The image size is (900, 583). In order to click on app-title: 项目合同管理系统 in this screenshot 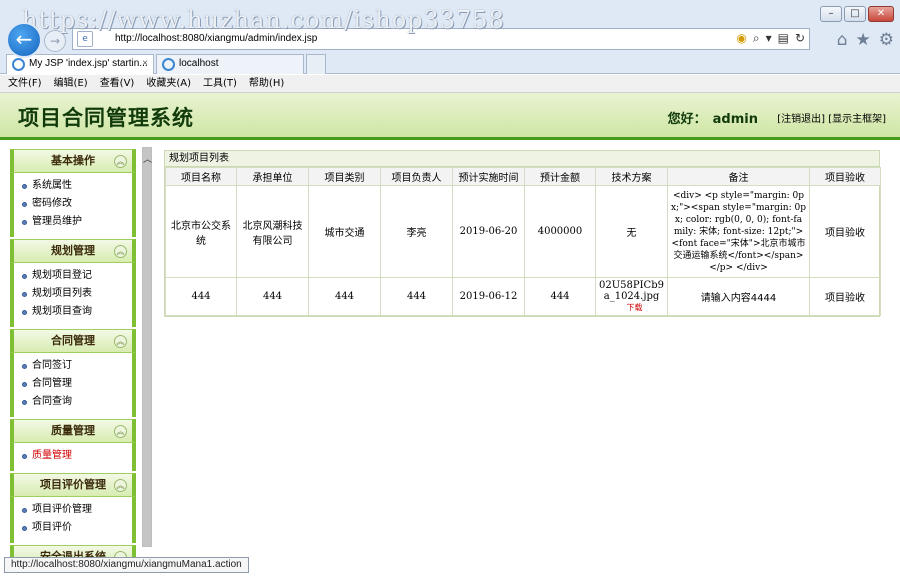, I will do `click(106, 117)`.